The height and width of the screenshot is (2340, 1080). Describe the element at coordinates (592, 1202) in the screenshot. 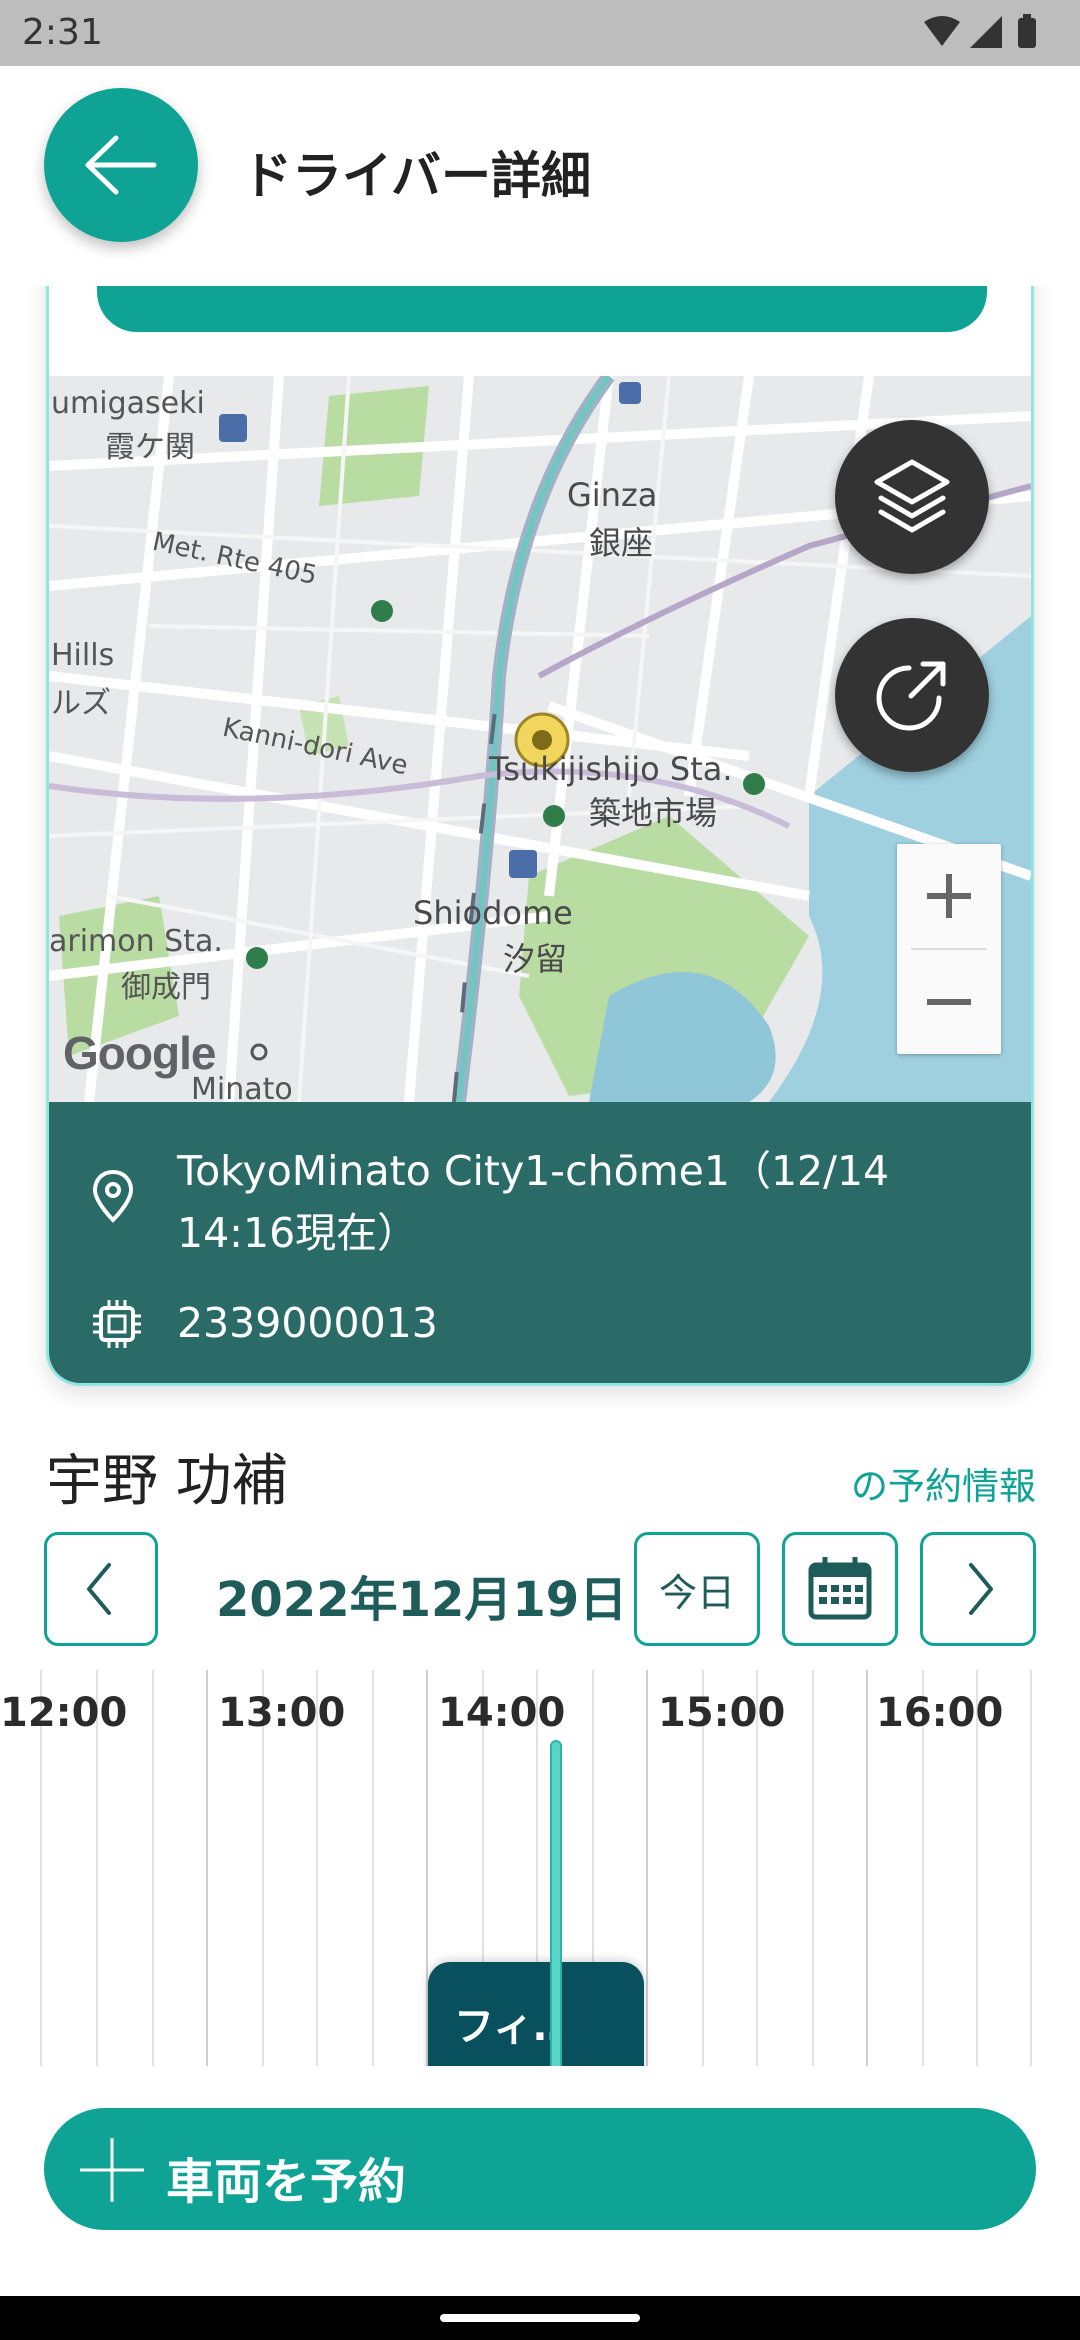

I see `location-text: TokyoMinato City1-chōme1（12/14 14:16現在）` at that location.